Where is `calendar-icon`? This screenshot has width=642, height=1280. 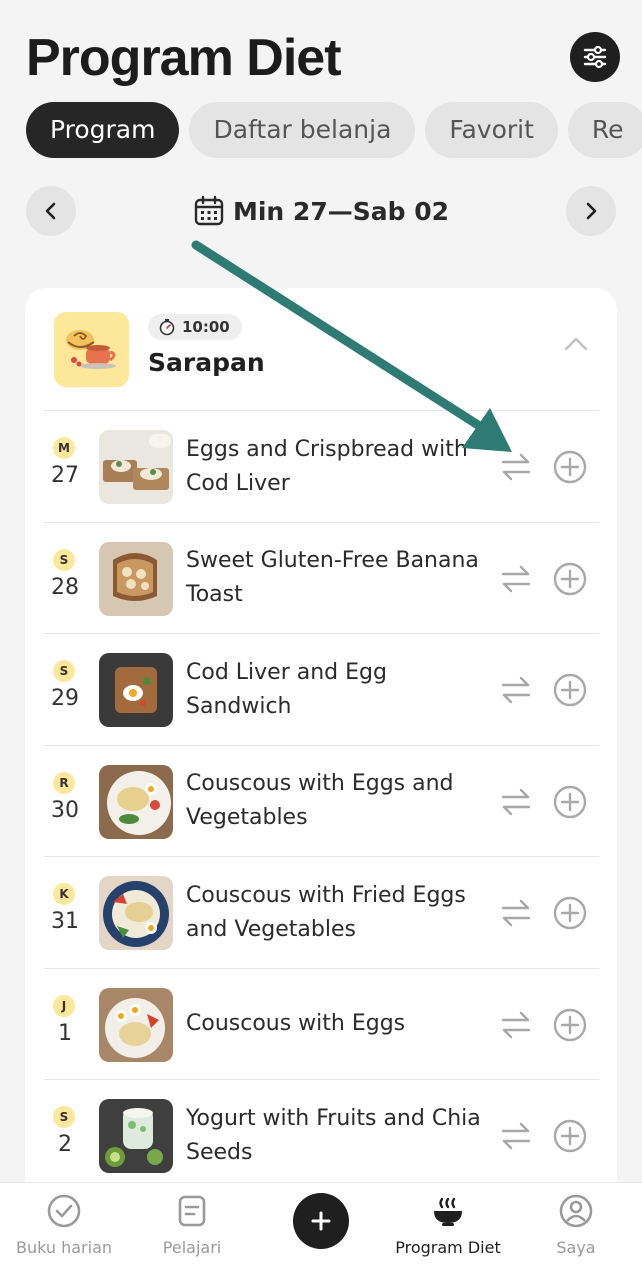
calendar-icon is located at coordinates (209, 210).